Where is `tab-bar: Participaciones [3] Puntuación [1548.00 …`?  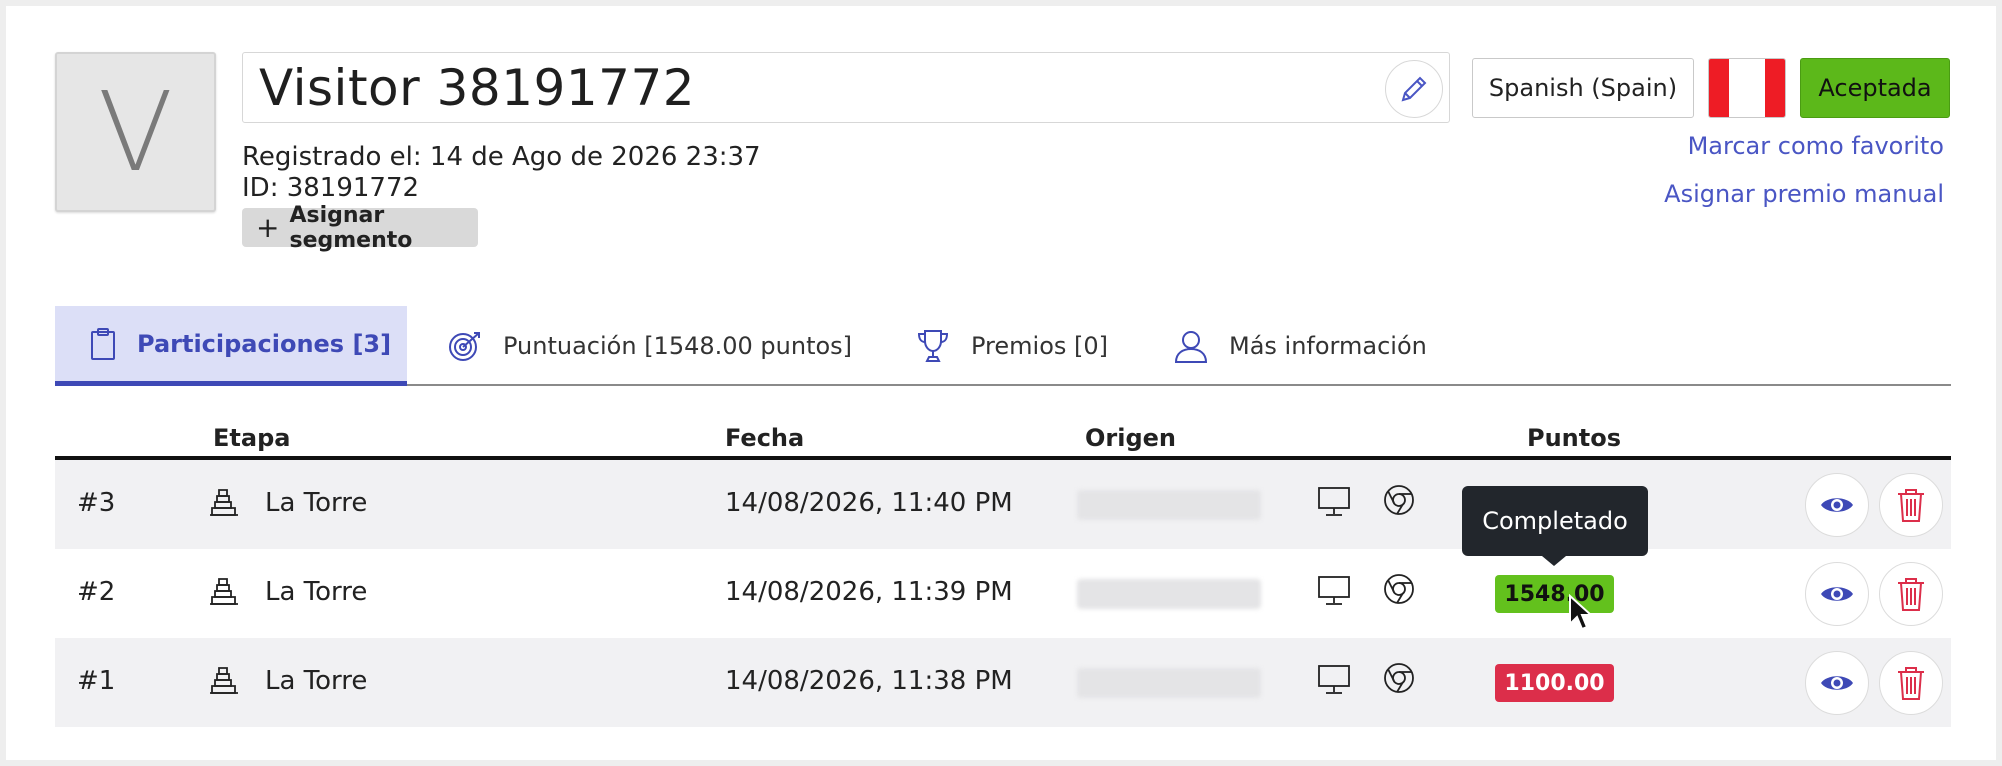 tab-bar: Participaciones [3] Puntuación [1548.00 … is located at coordinates (1003, 346).